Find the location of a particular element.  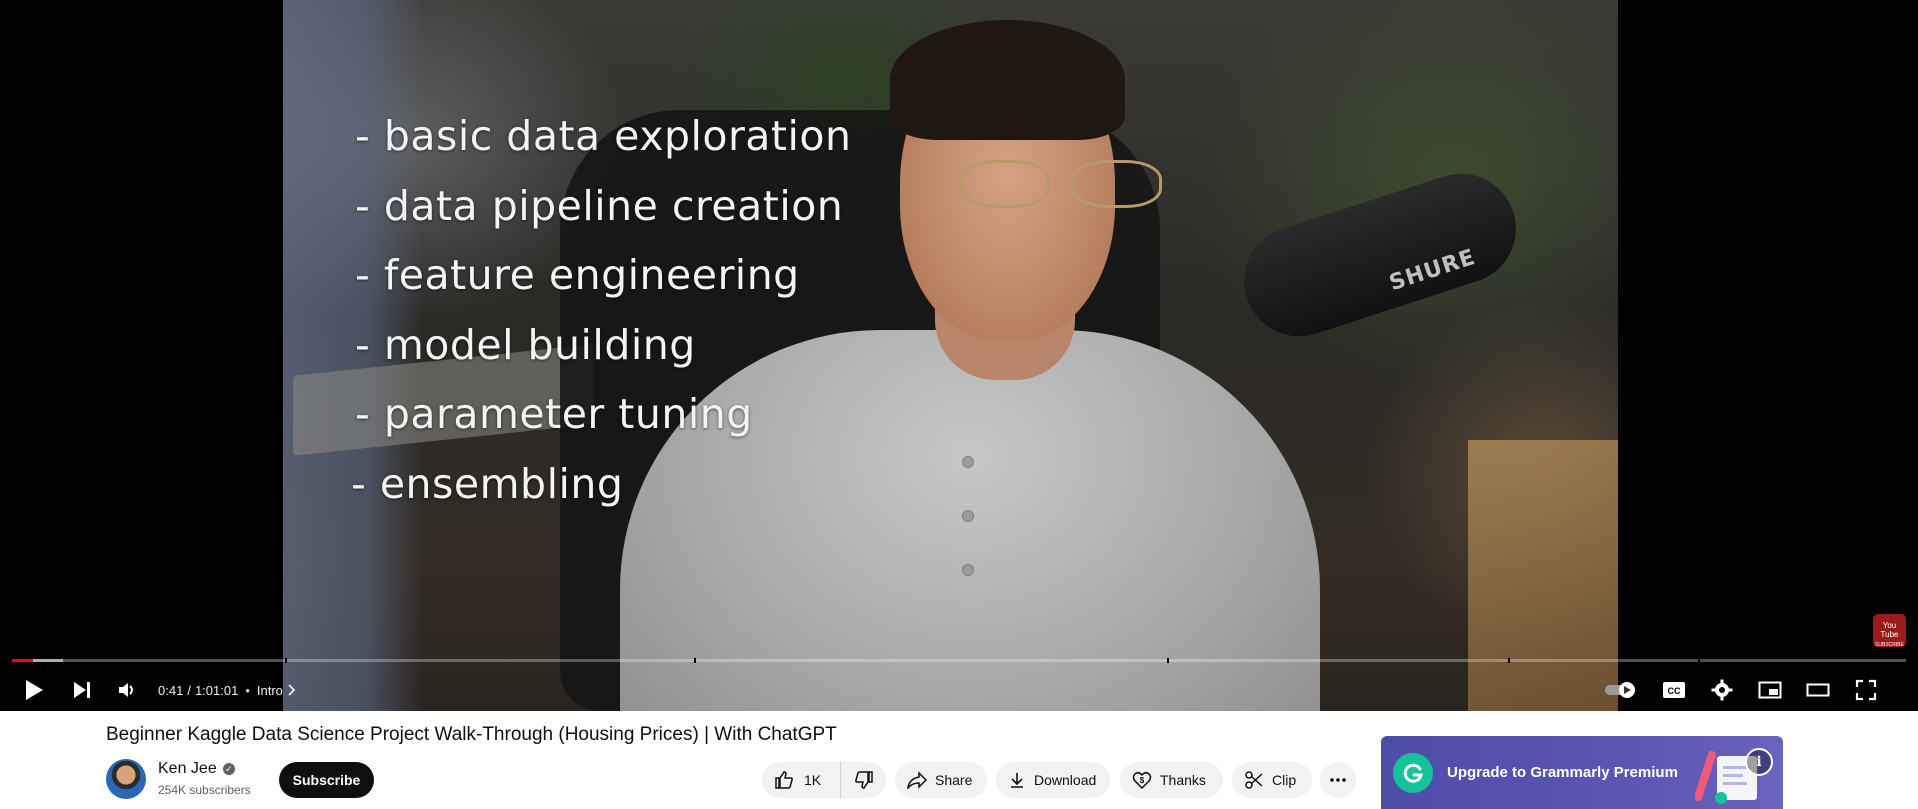

autoplay-toggle-icon is located at coordinates (1620, 690).